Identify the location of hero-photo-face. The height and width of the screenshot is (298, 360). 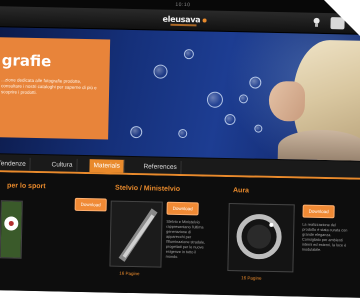
(287, 101).